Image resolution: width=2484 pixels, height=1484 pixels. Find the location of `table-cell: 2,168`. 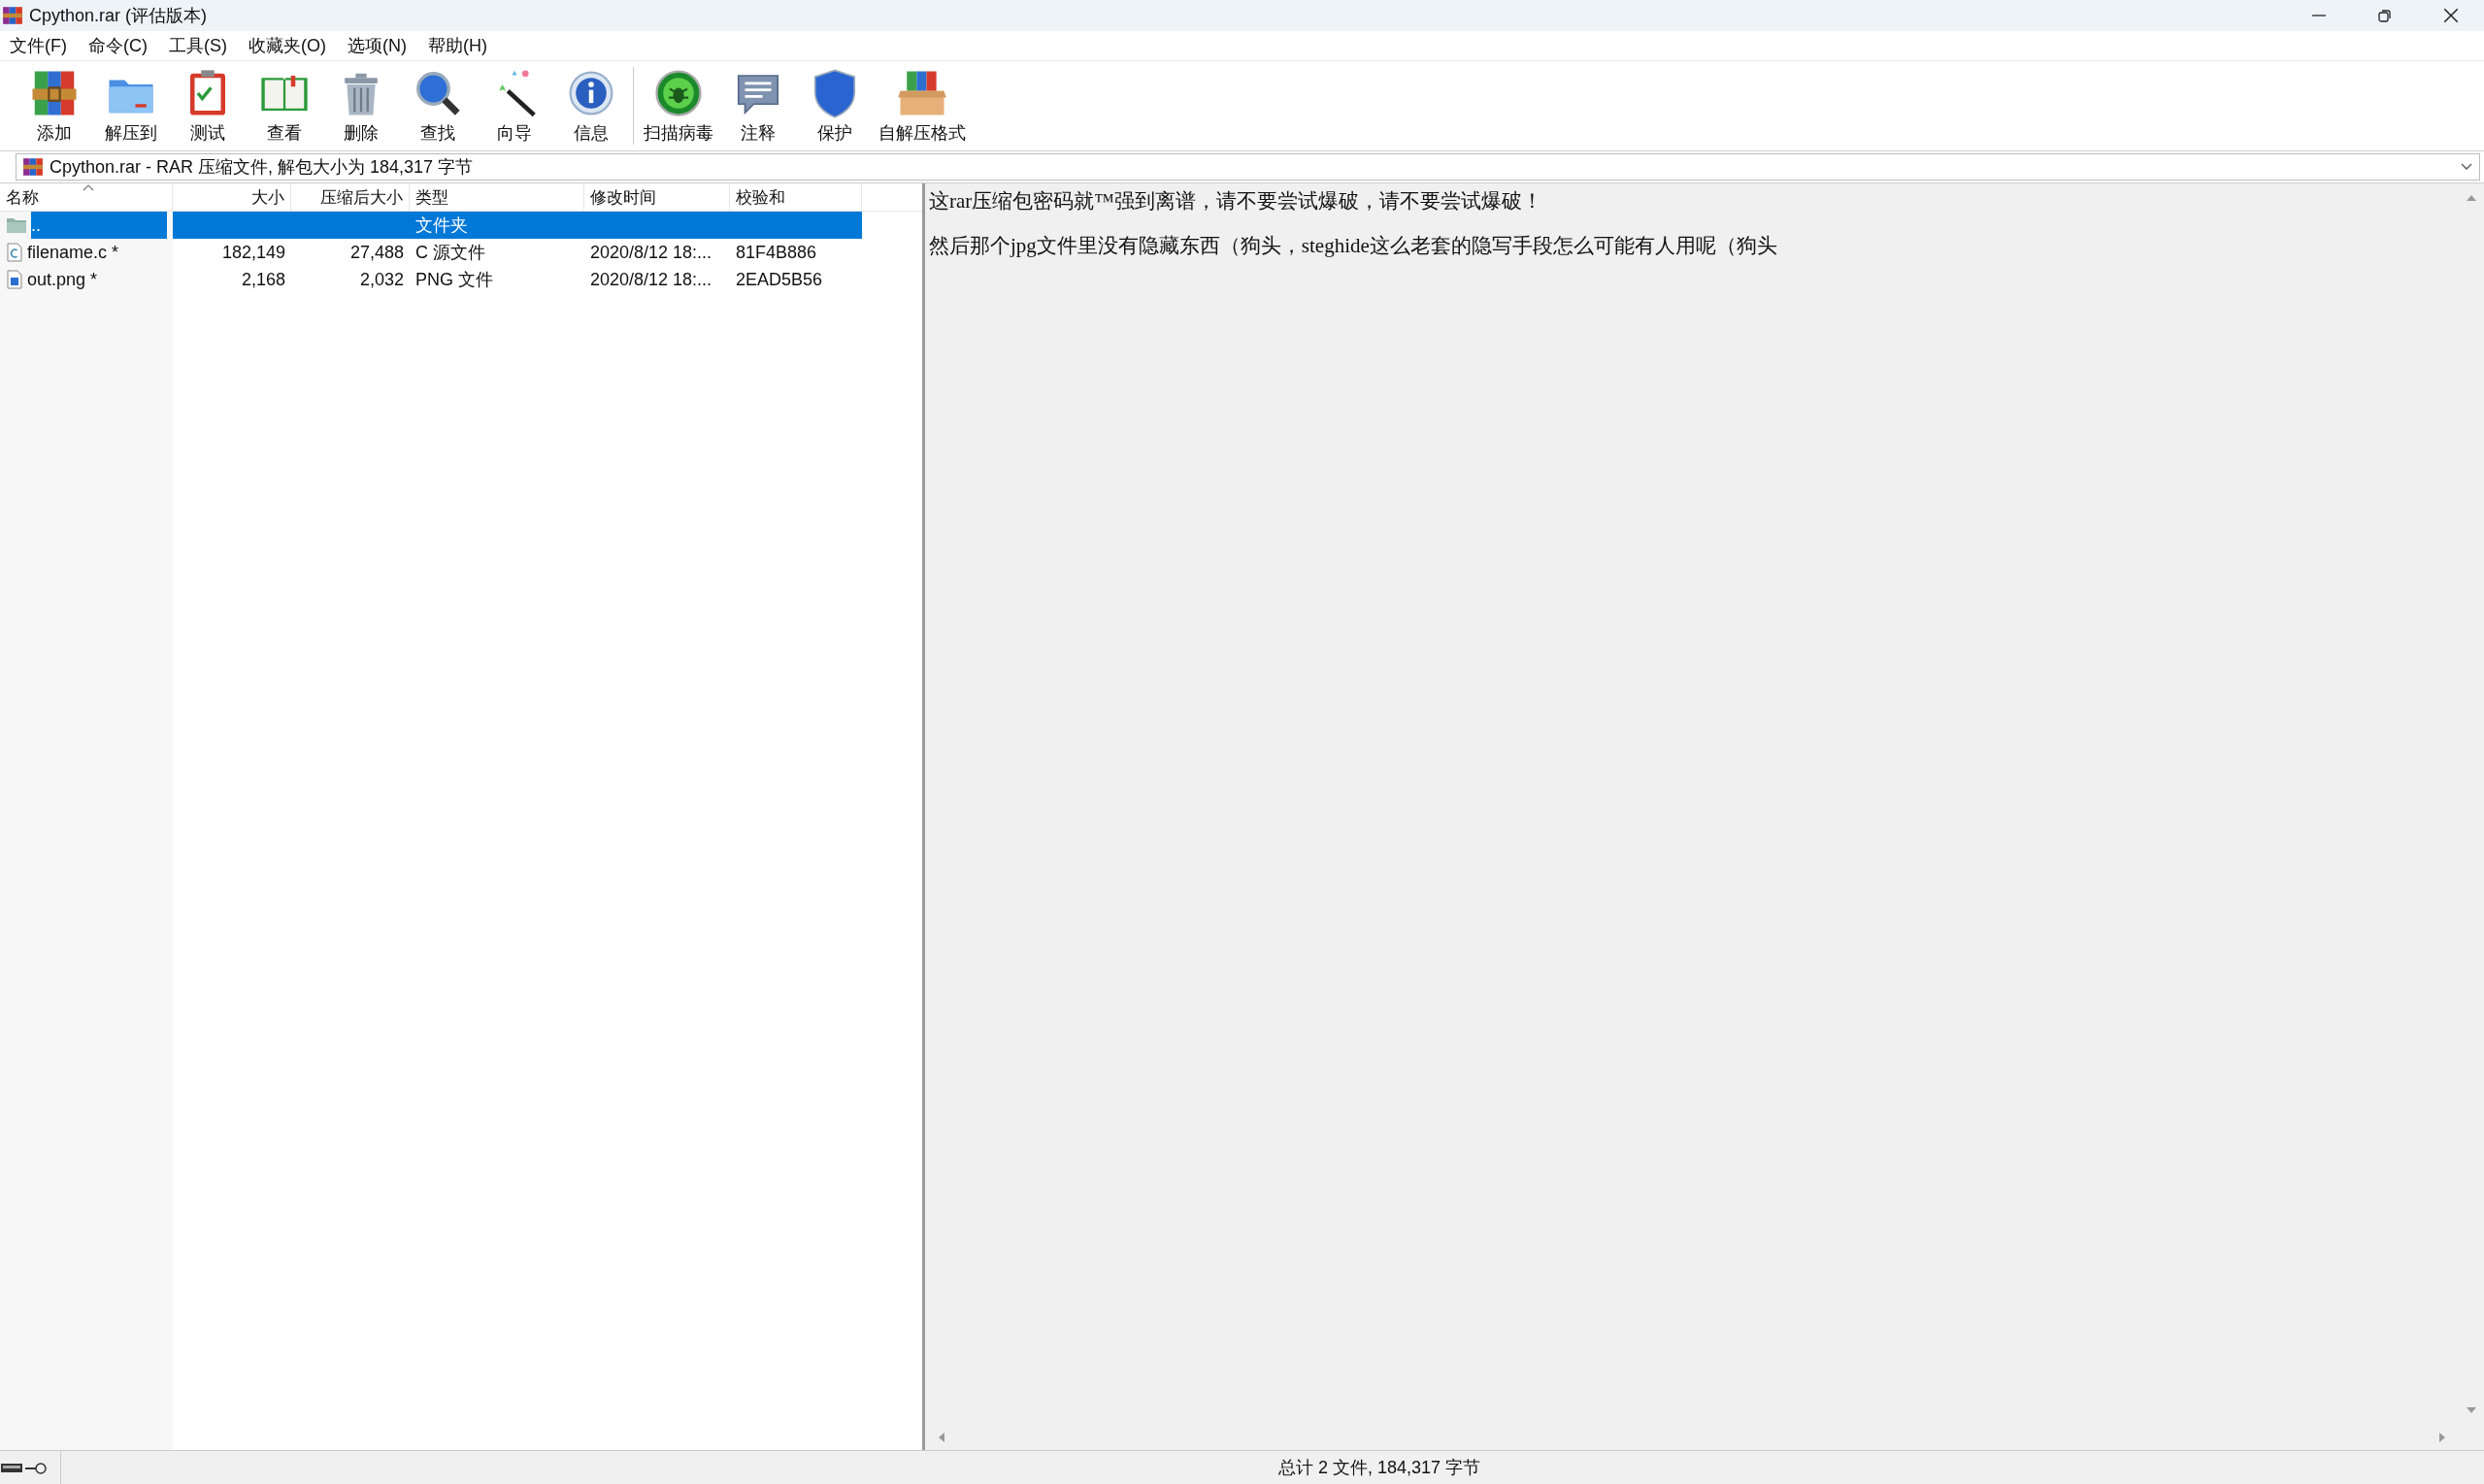

table-cell: 2,168 is located at coordinates (263, 279).